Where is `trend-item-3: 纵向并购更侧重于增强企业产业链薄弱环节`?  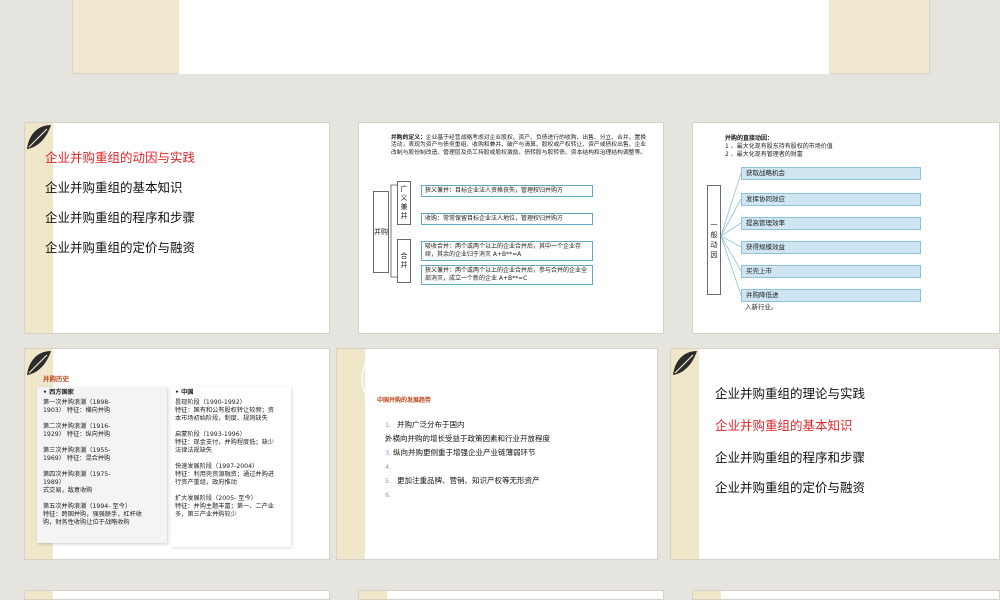 trend-item-3: 纵向并购更侧重于增强企业产业链薄弱环节 is located at coordinates (464, 452).